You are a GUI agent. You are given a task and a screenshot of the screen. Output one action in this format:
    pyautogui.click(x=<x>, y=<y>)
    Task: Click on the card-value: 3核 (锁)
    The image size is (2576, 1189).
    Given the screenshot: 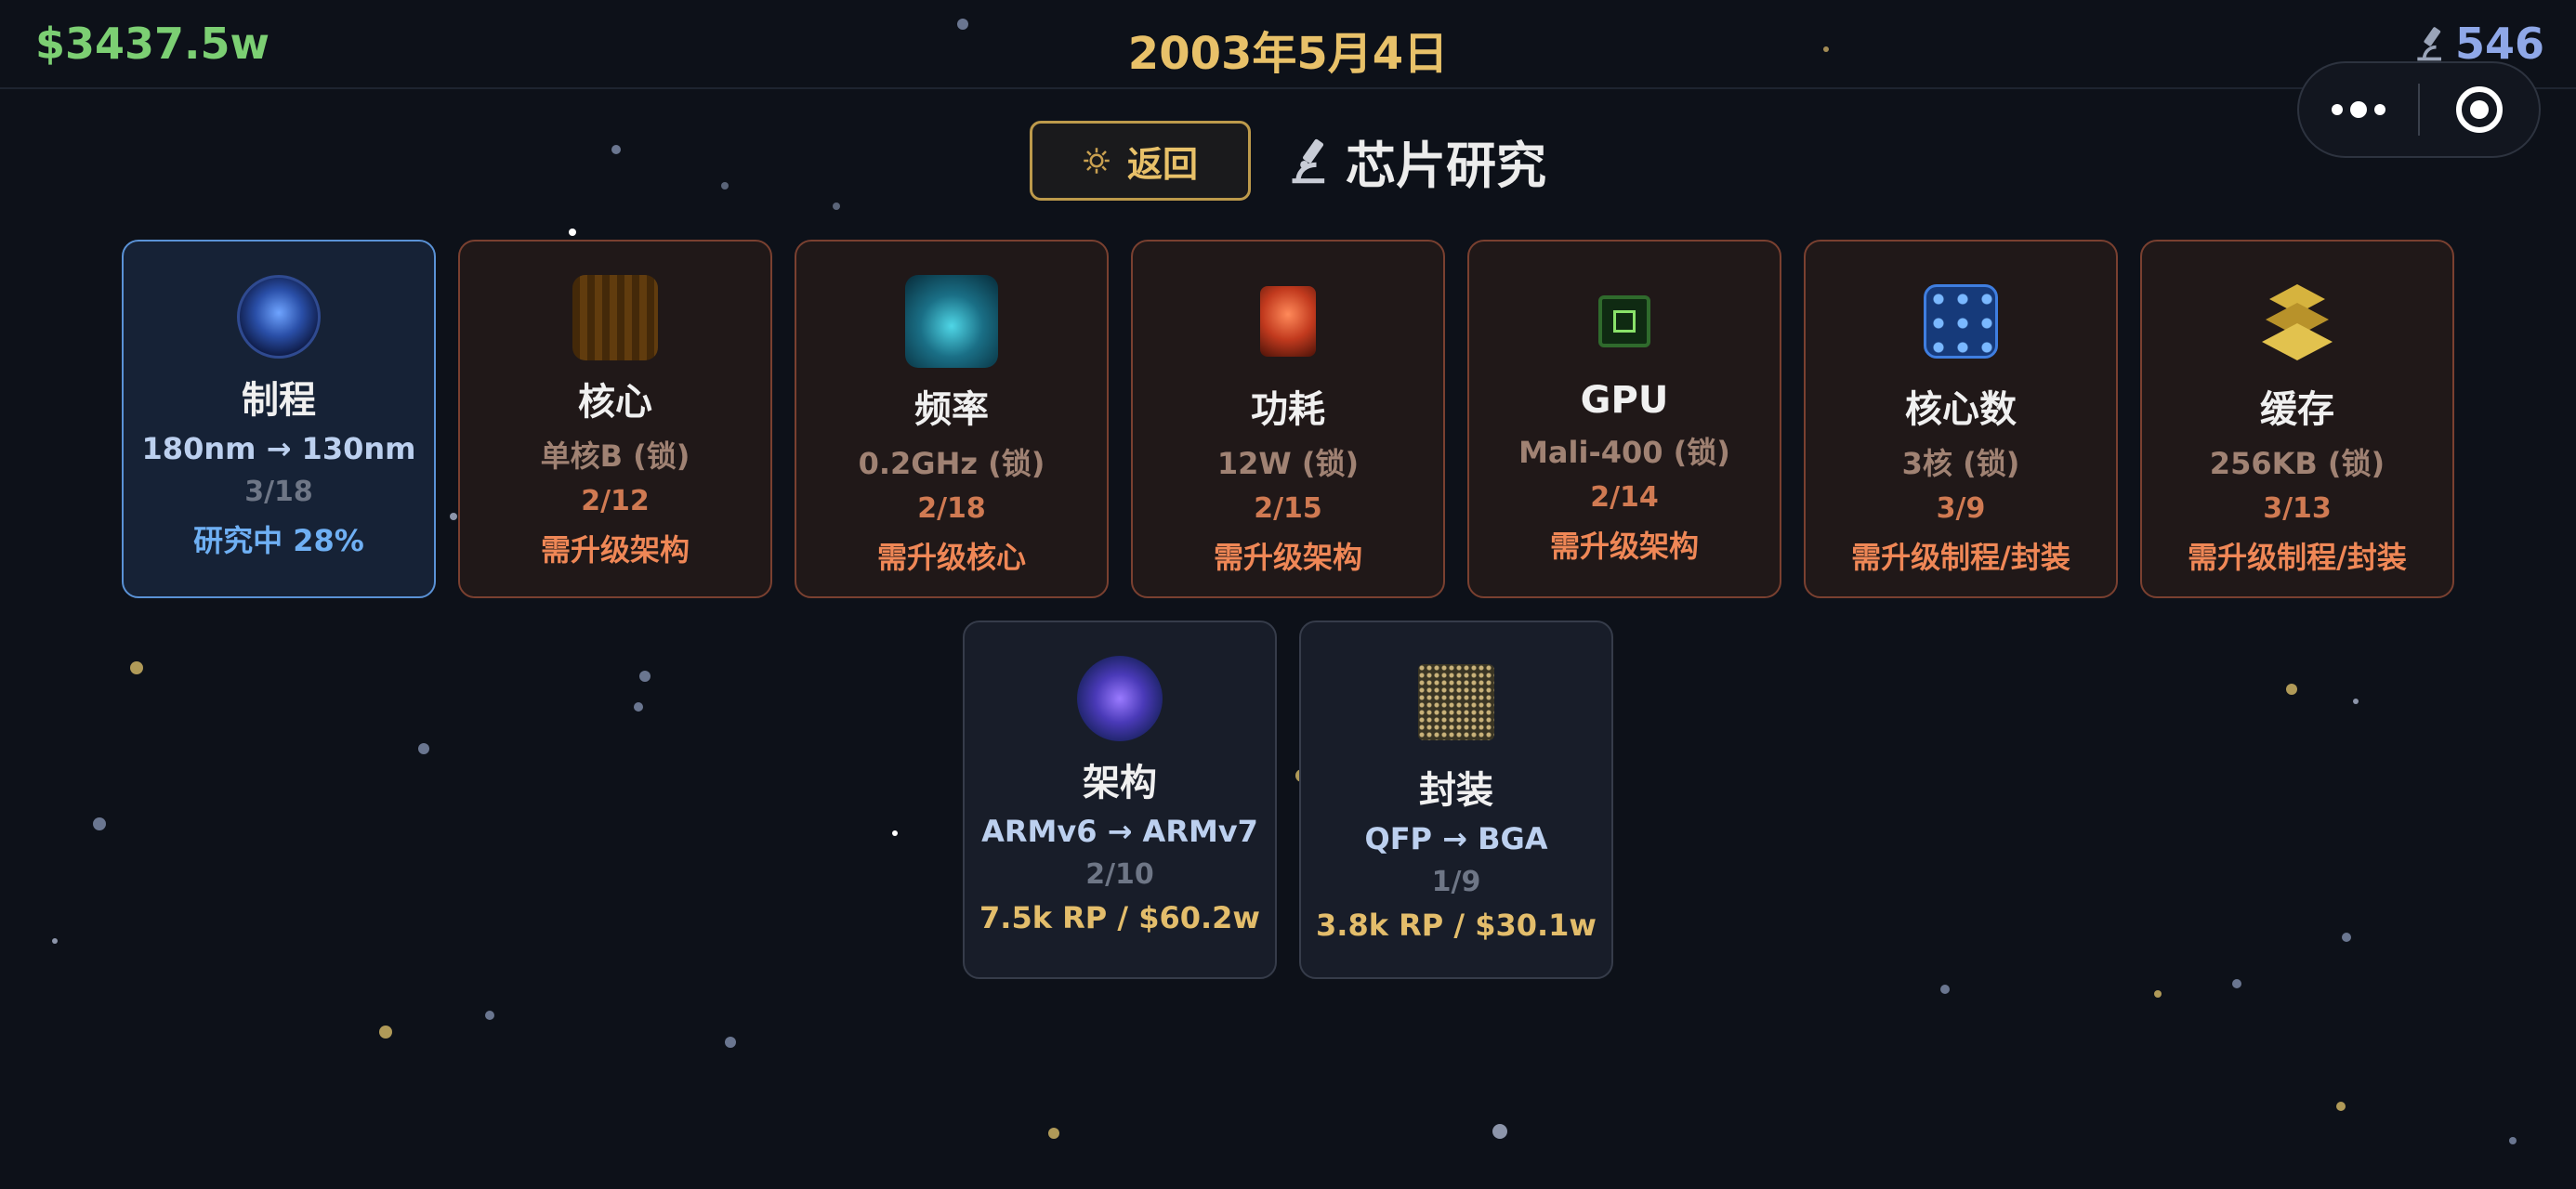 What is the action you would take?
    pyautogui.click(x=1960, y=463)
    